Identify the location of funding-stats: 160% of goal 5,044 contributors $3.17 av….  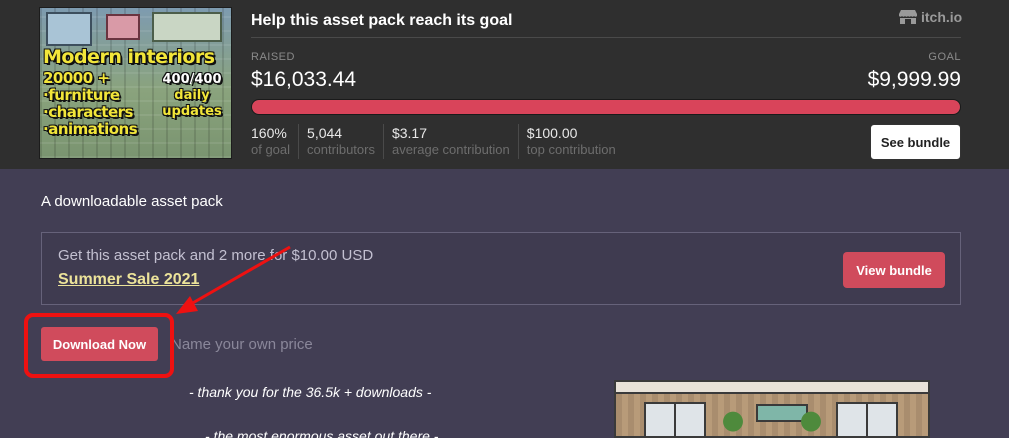
(437, 141).